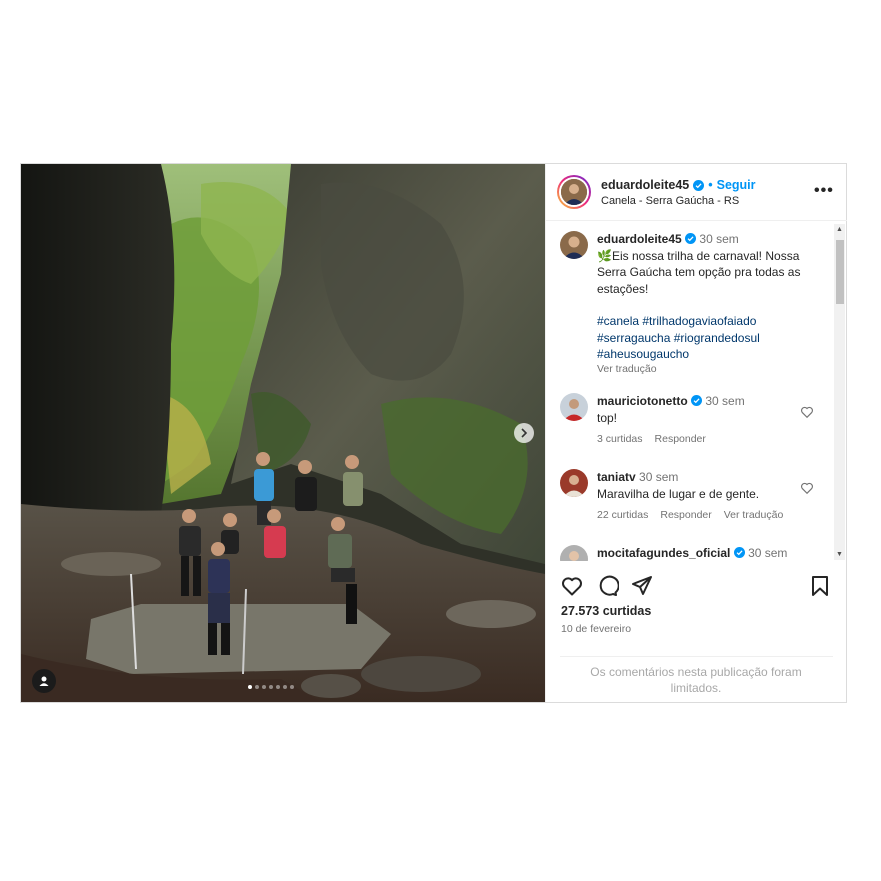  Describe the element at coordinates (606, 611) in the screenshot. I see `likes-count: 27.573 curtidas` at that location.